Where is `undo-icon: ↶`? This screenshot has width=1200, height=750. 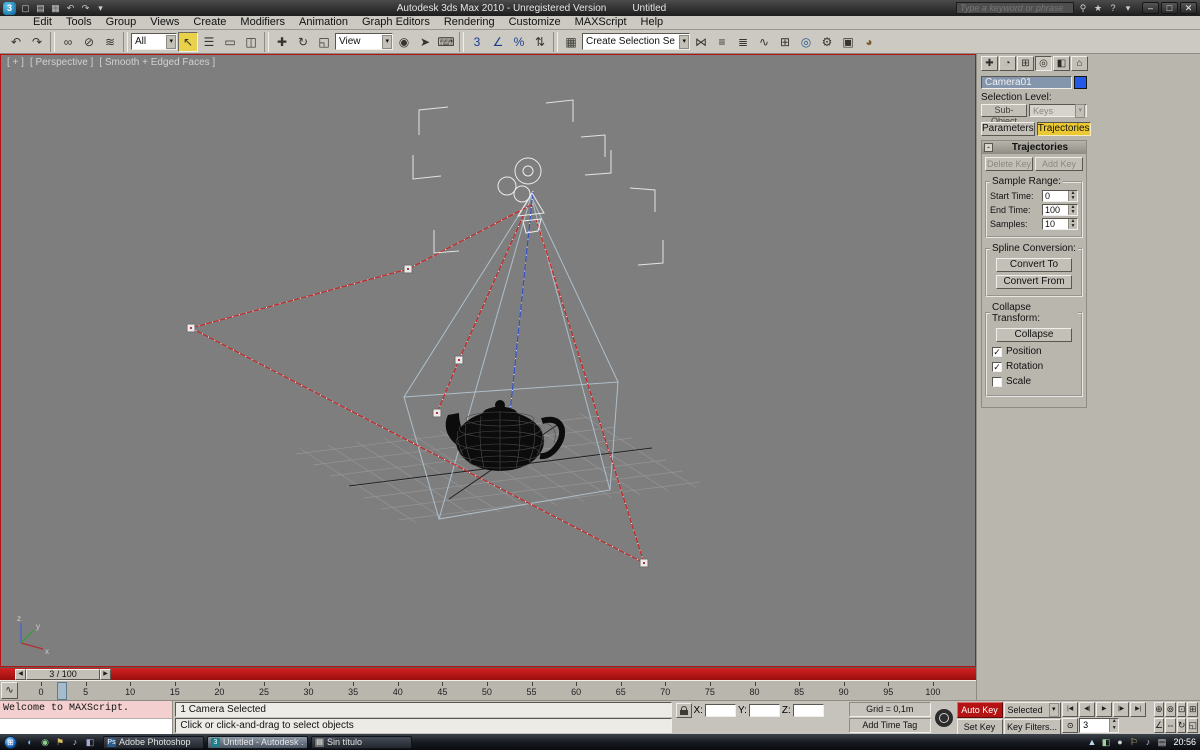 undo-icon: ↶ is located at coordinates (16, 42).